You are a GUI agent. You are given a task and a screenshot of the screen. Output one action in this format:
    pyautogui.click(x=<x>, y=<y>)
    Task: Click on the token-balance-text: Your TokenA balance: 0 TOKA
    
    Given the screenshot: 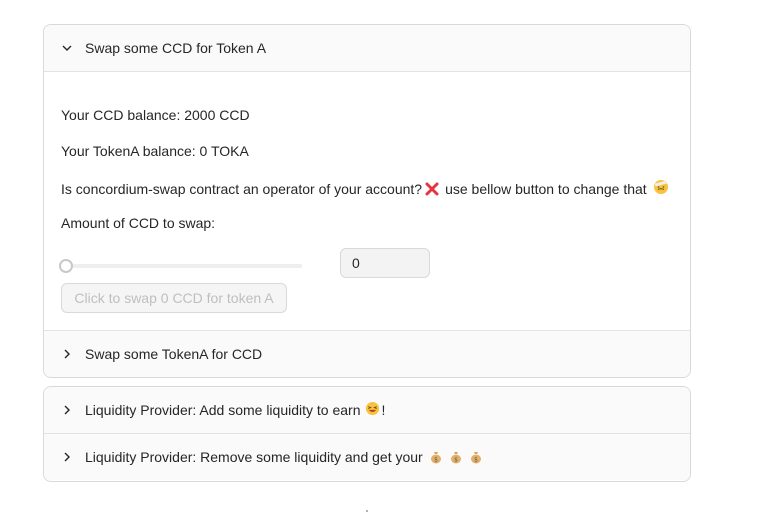 What is the action you would take?
    pyautogui.click(x=155, y=151)
    